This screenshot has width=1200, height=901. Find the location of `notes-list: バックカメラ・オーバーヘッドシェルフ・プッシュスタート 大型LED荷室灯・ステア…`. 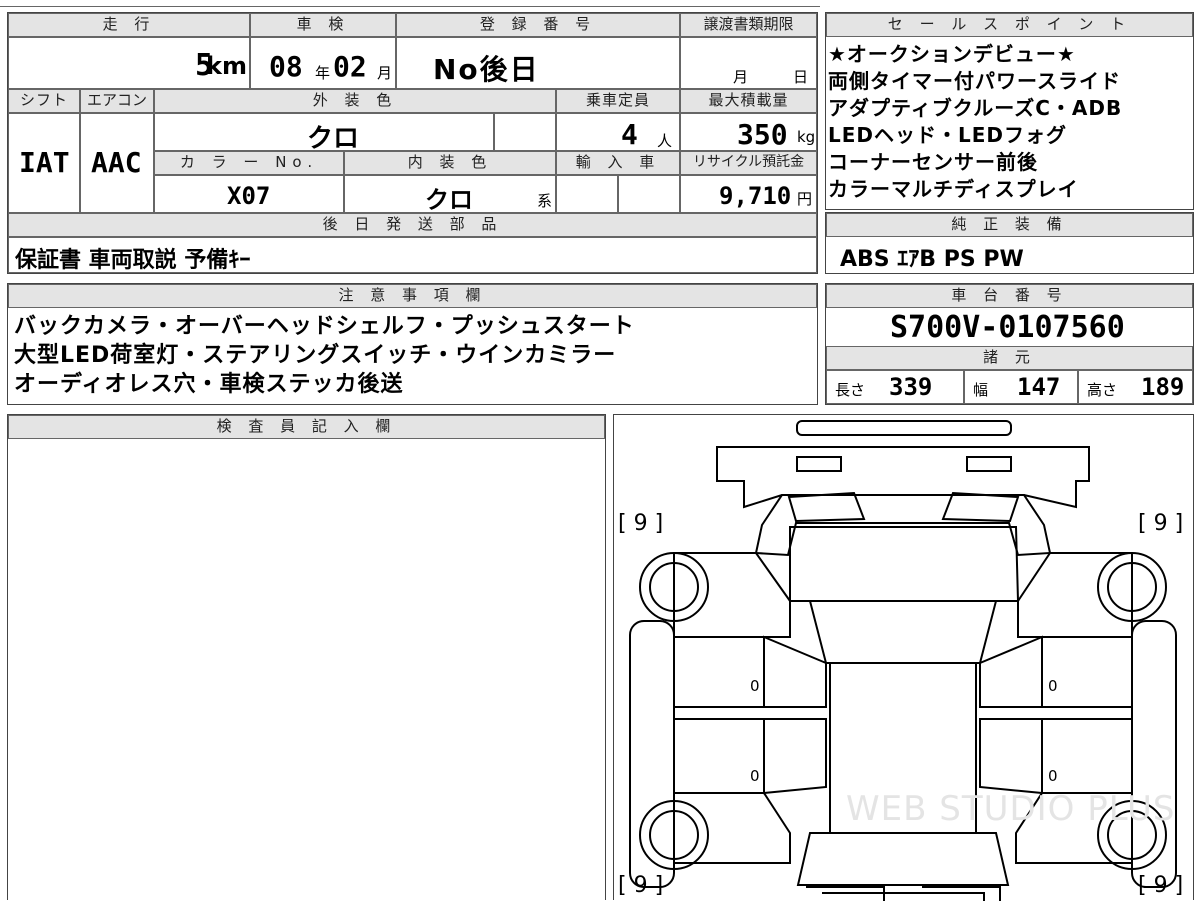

notes-list: バックカメラ・オーバーヘッドシェルフ・プッシュスタート 大型LED荷室灯・ステア… is located at coordinates (414, 355).